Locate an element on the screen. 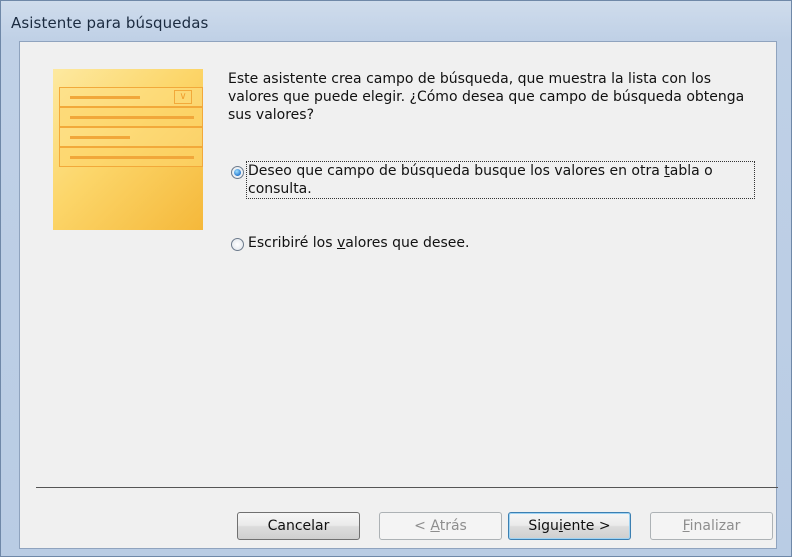  option-type-values: Escribiré los valores que desee. is located at coordinates (350, 243).